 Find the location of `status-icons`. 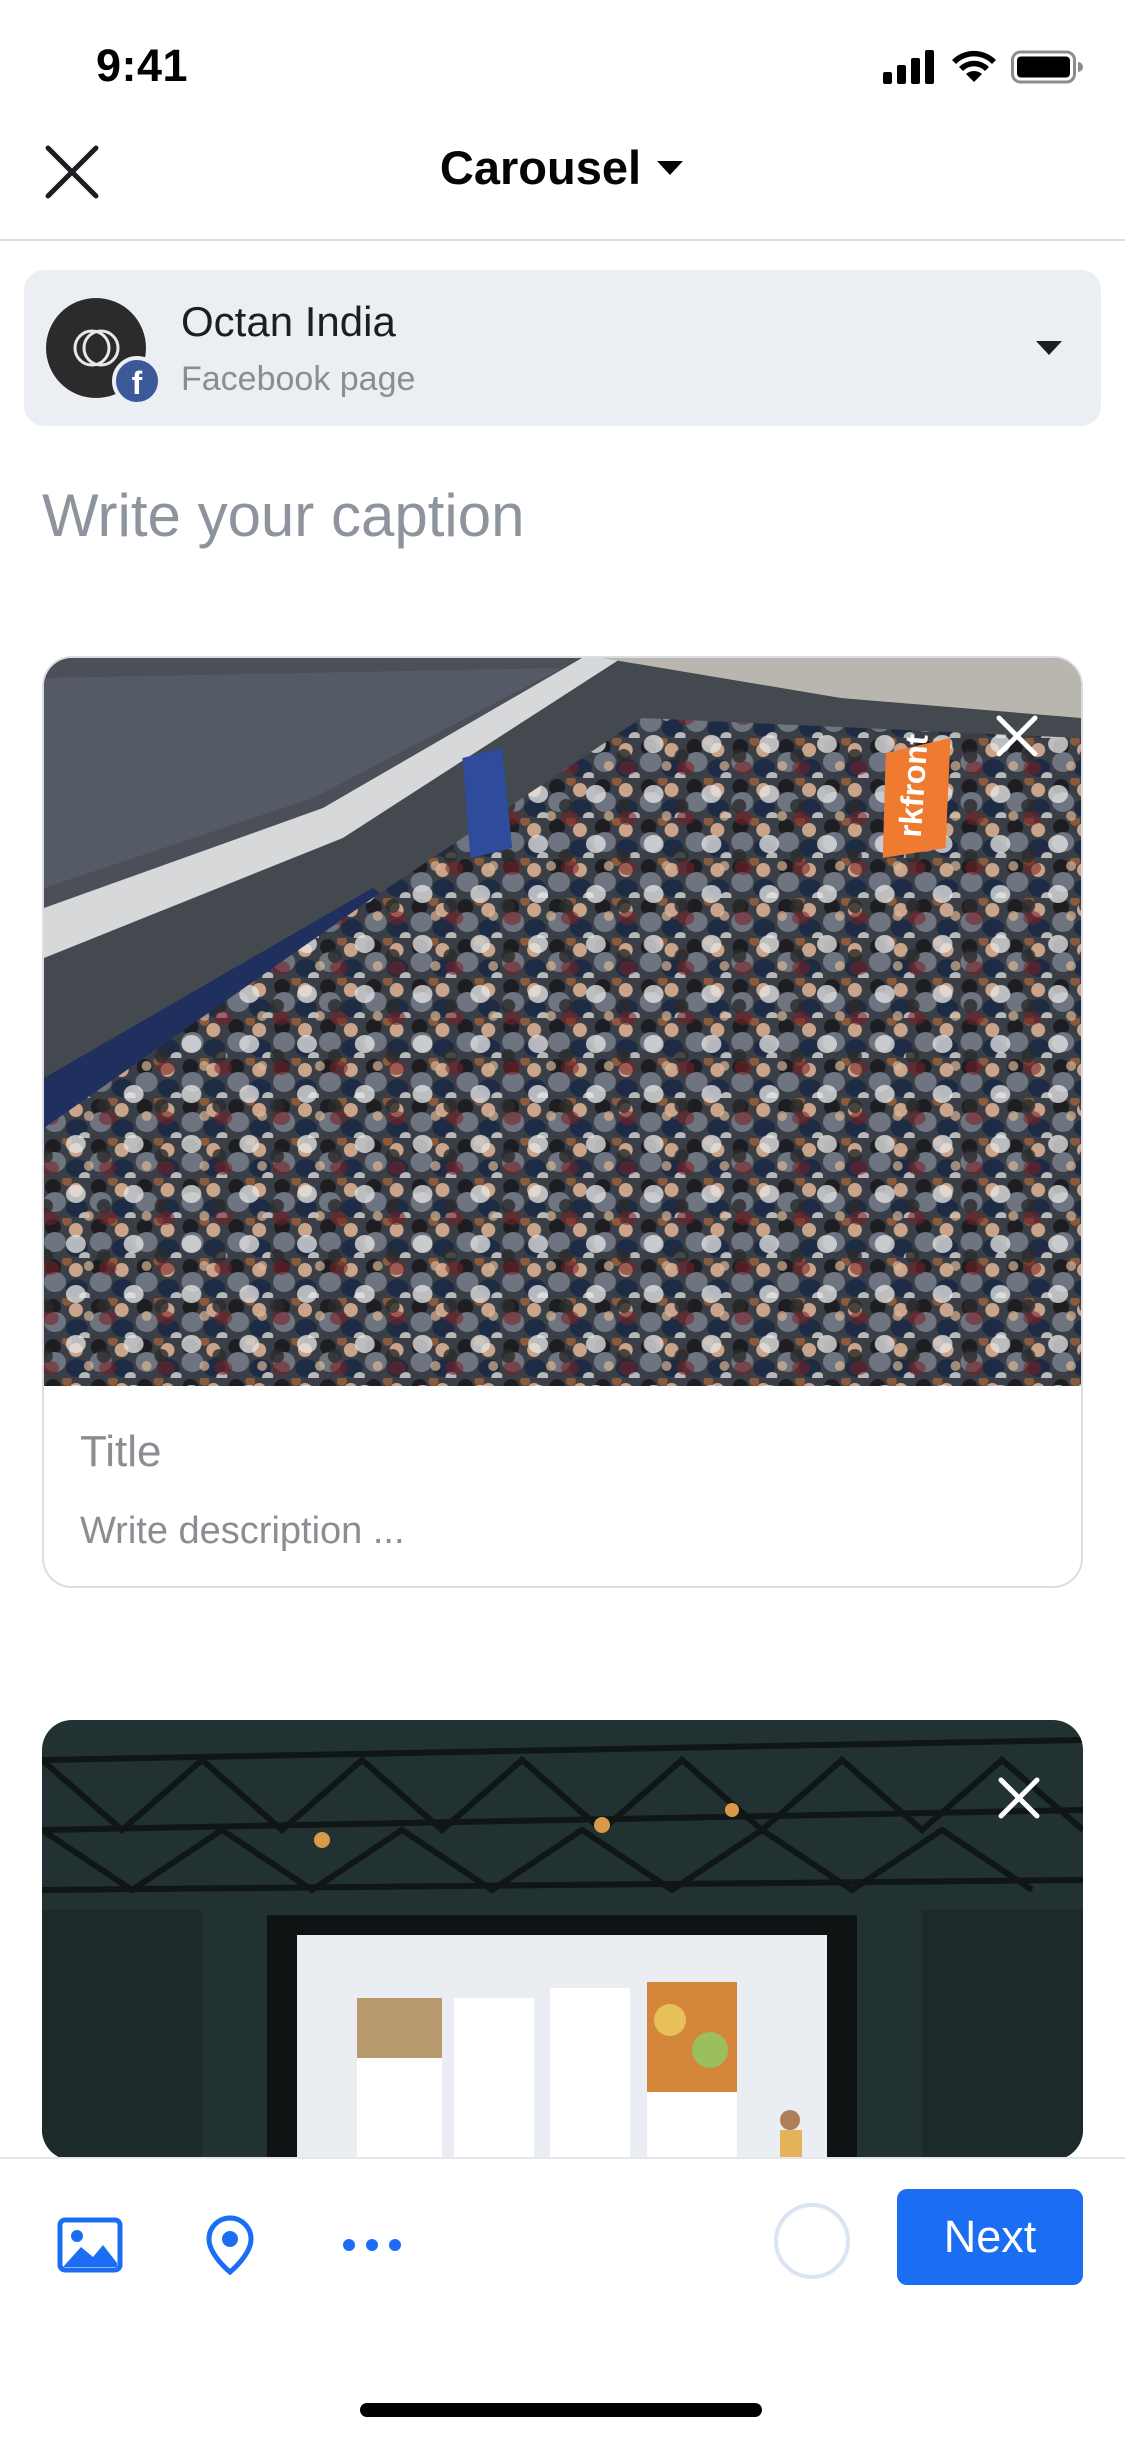

status-icons is located at coordinates (983, 67).